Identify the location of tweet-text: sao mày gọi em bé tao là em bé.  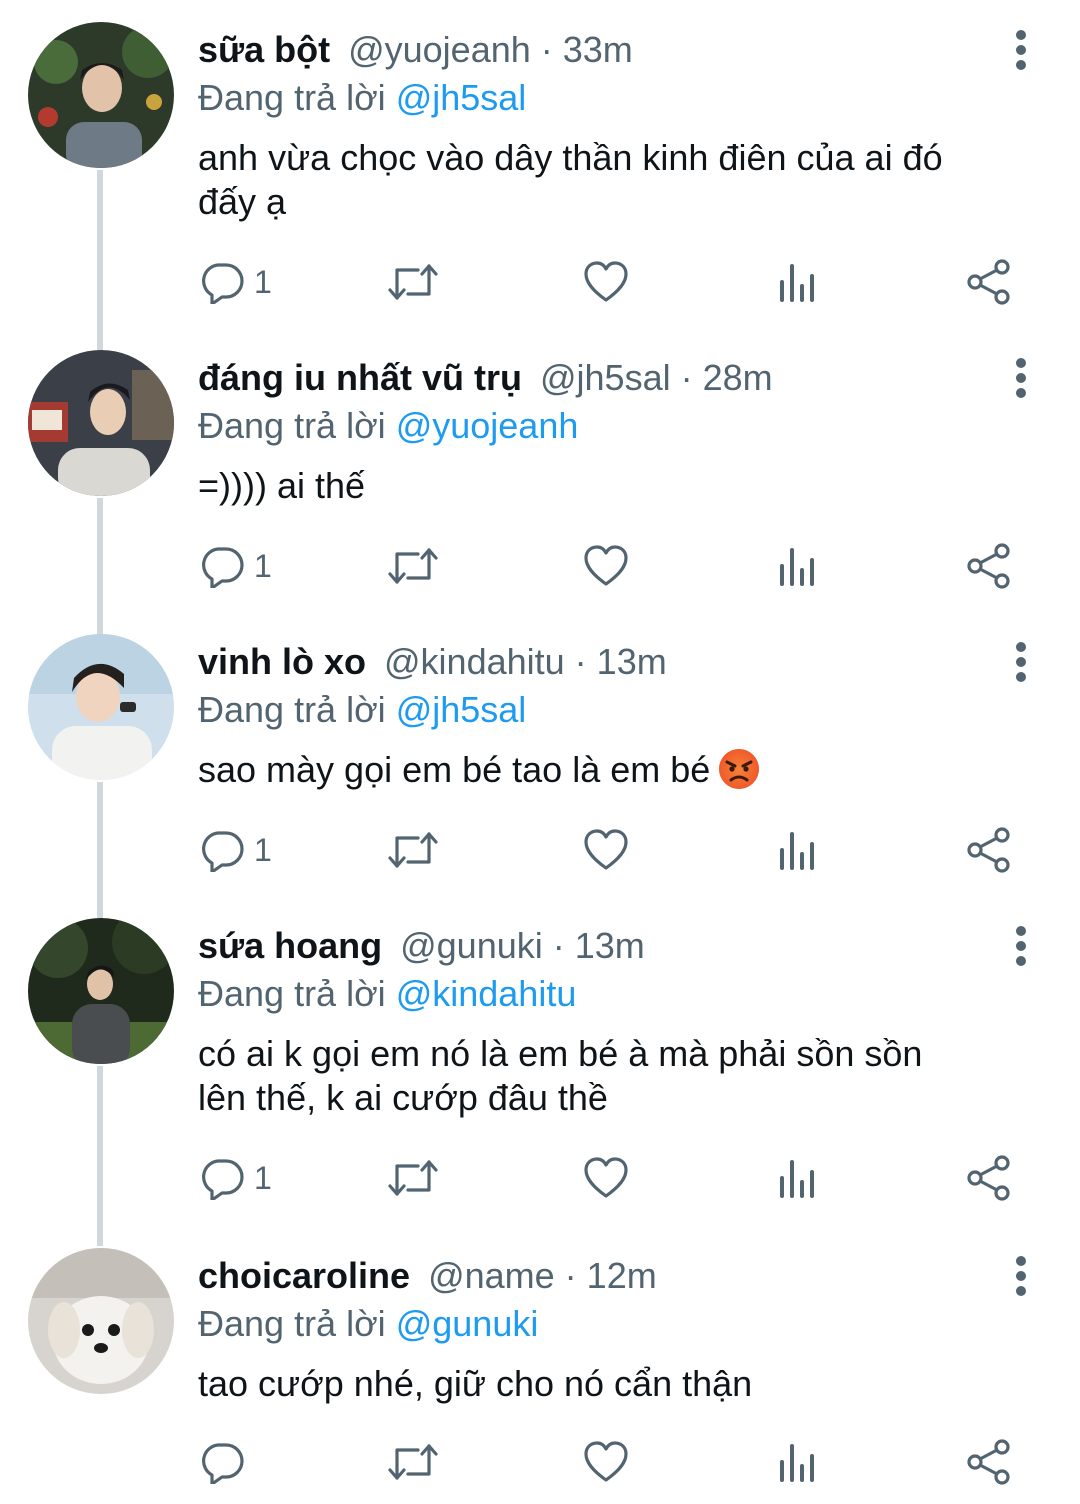
(618, 770).